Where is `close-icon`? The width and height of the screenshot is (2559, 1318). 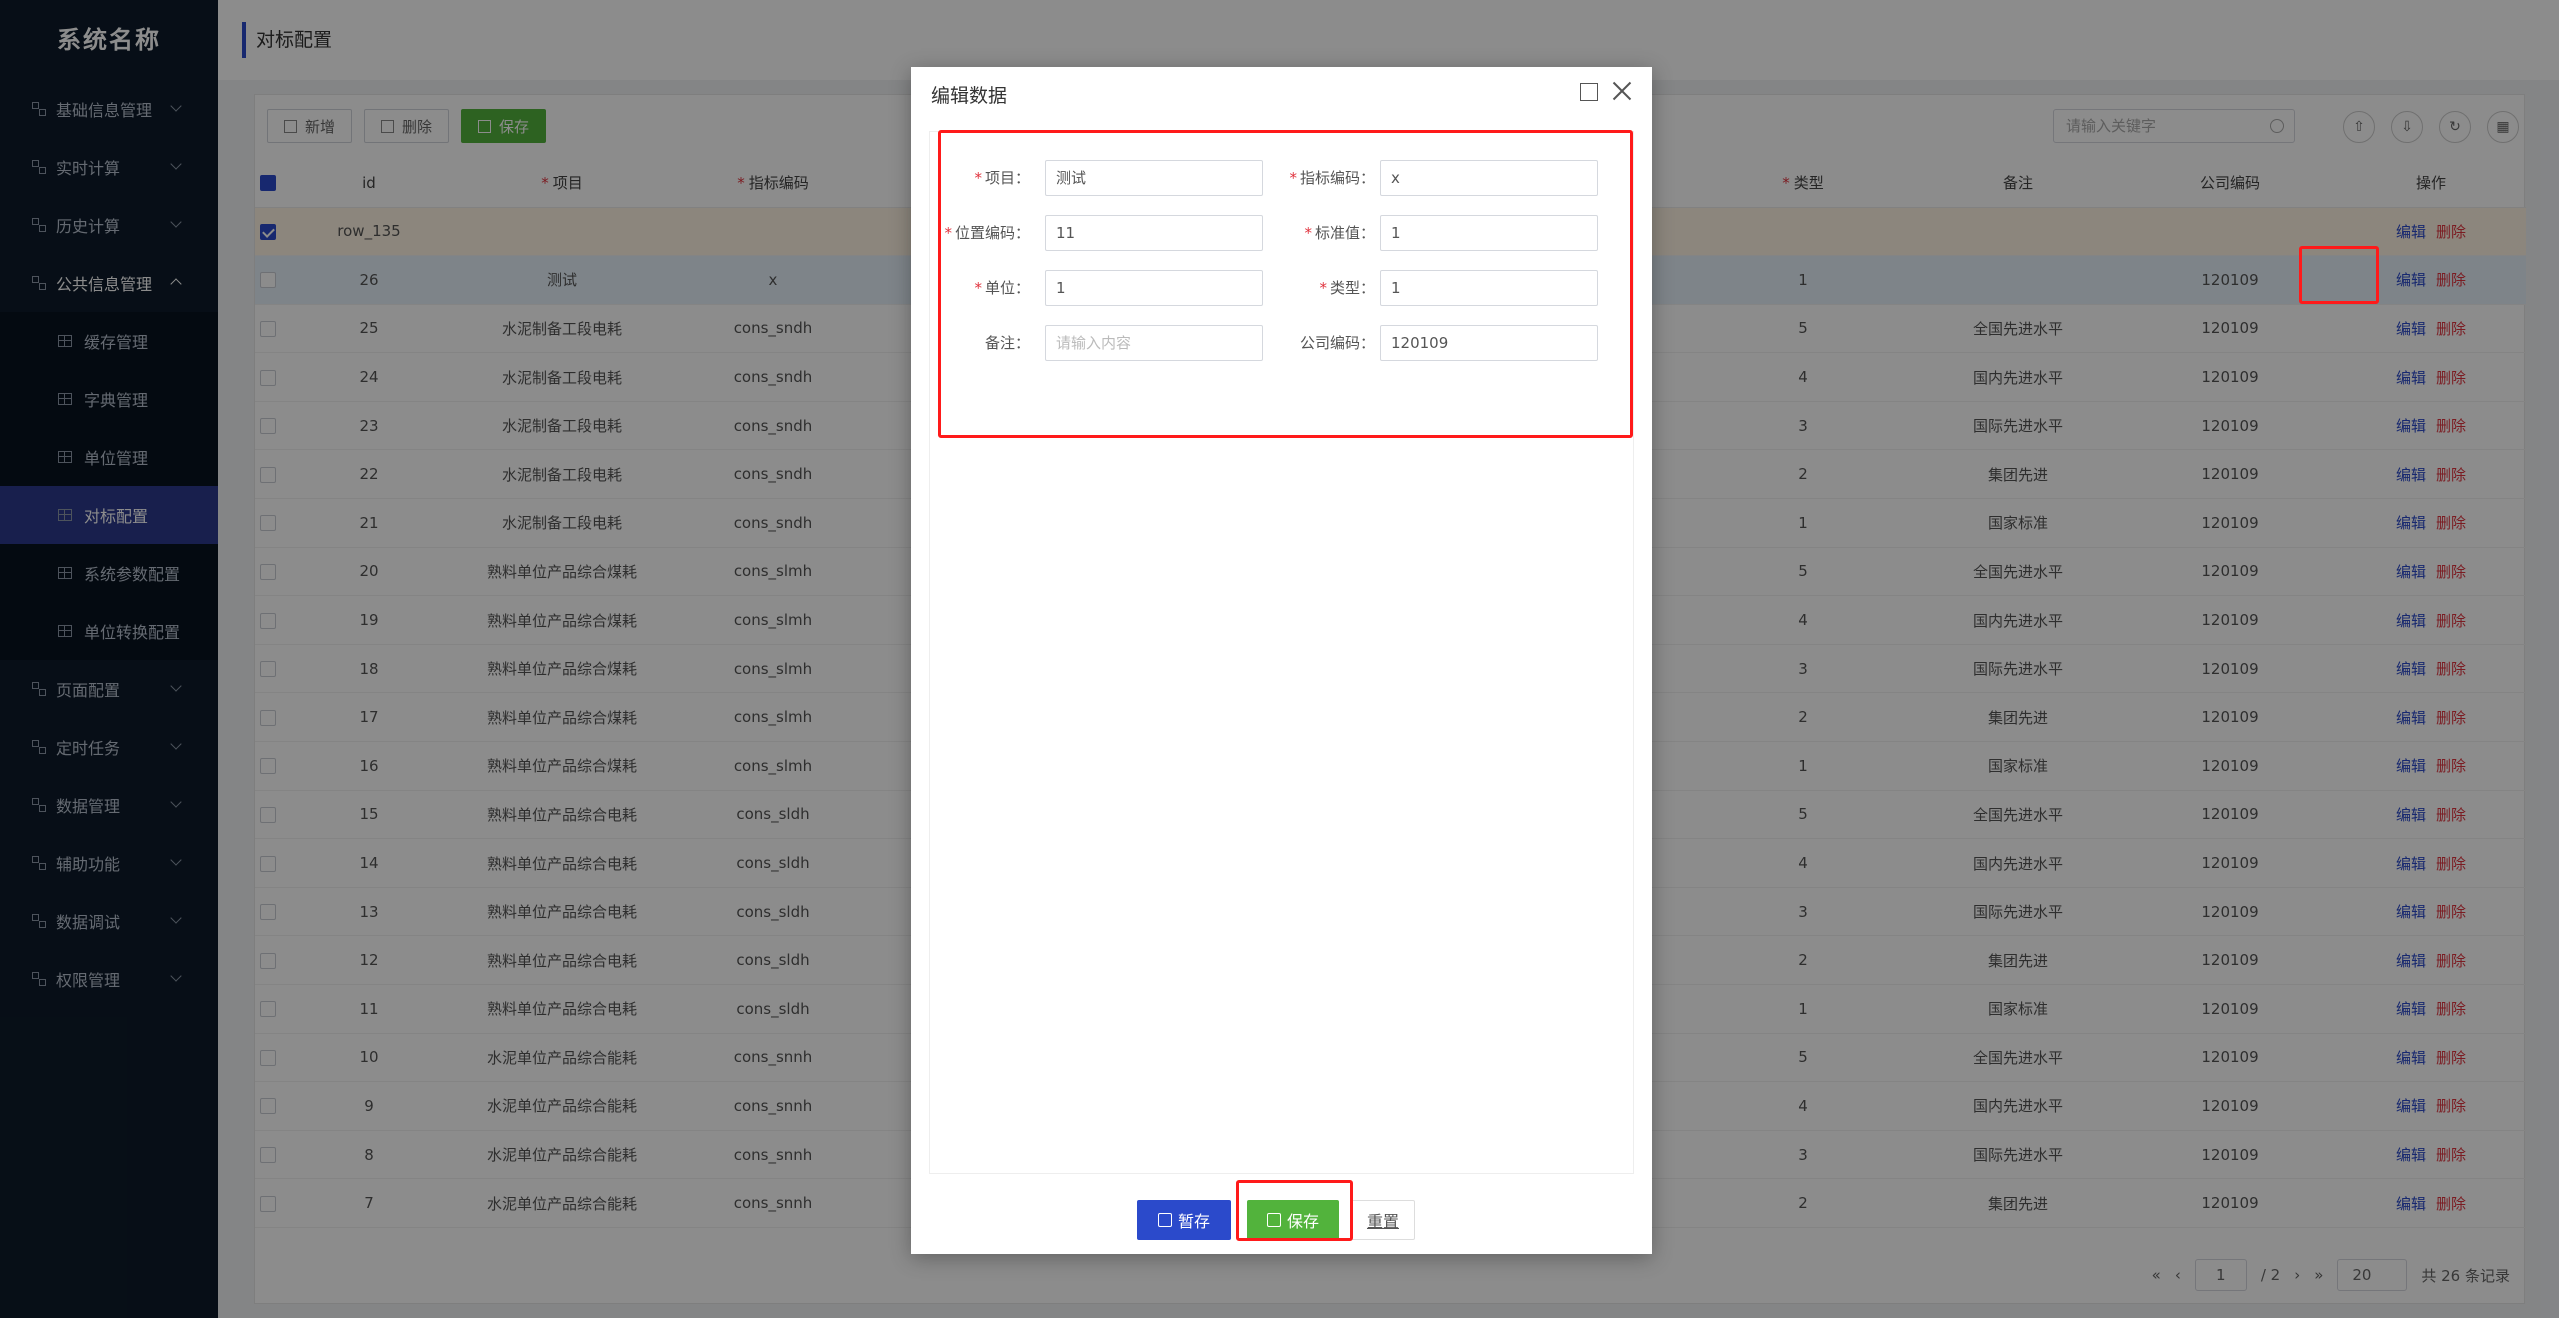
close-icon is located at coordinates (1622, 91).